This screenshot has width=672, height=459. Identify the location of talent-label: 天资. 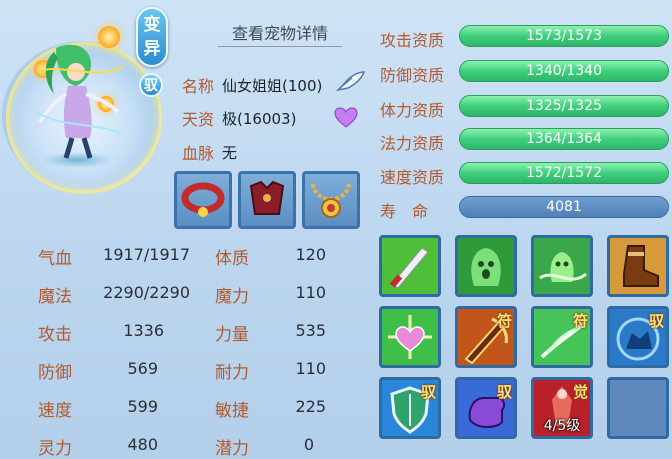
(198, 119).